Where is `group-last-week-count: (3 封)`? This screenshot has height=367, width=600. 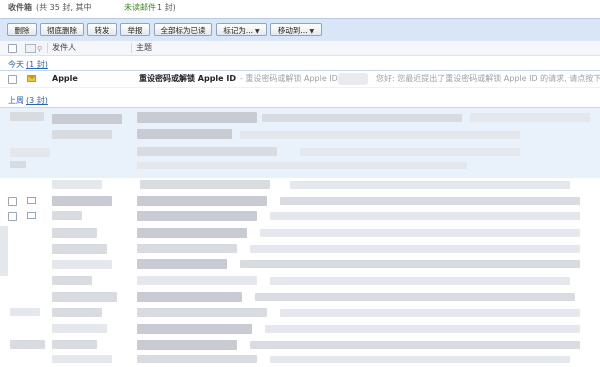
group-last-week-count: (3 封) is located at coordinates (37, 100).